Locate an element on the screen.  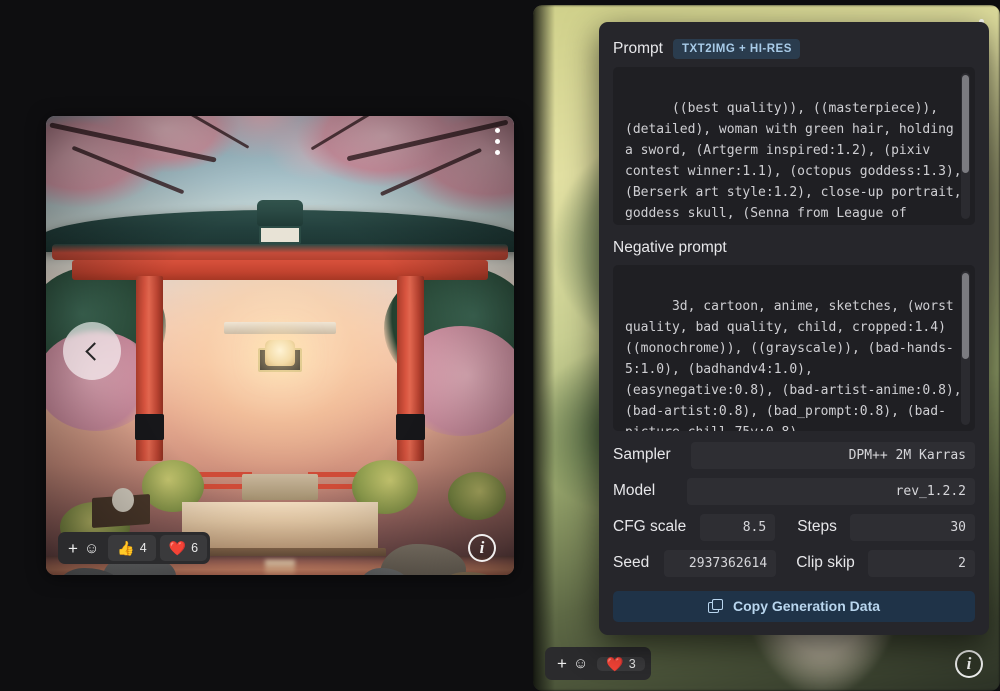
prompt-header: Prompt TXT2IMG + HI-RES is located at coordinates (794, 49).